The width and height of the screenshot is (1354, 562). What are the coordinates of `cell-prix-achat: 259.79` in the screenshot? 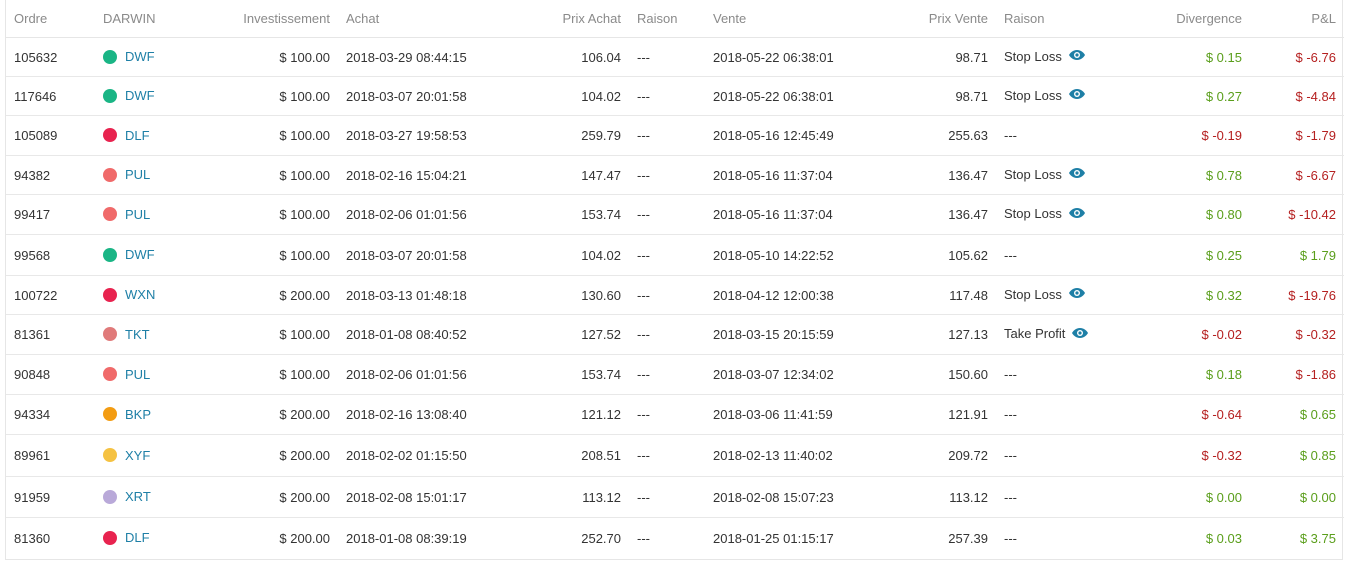 It's located at (582, 135).